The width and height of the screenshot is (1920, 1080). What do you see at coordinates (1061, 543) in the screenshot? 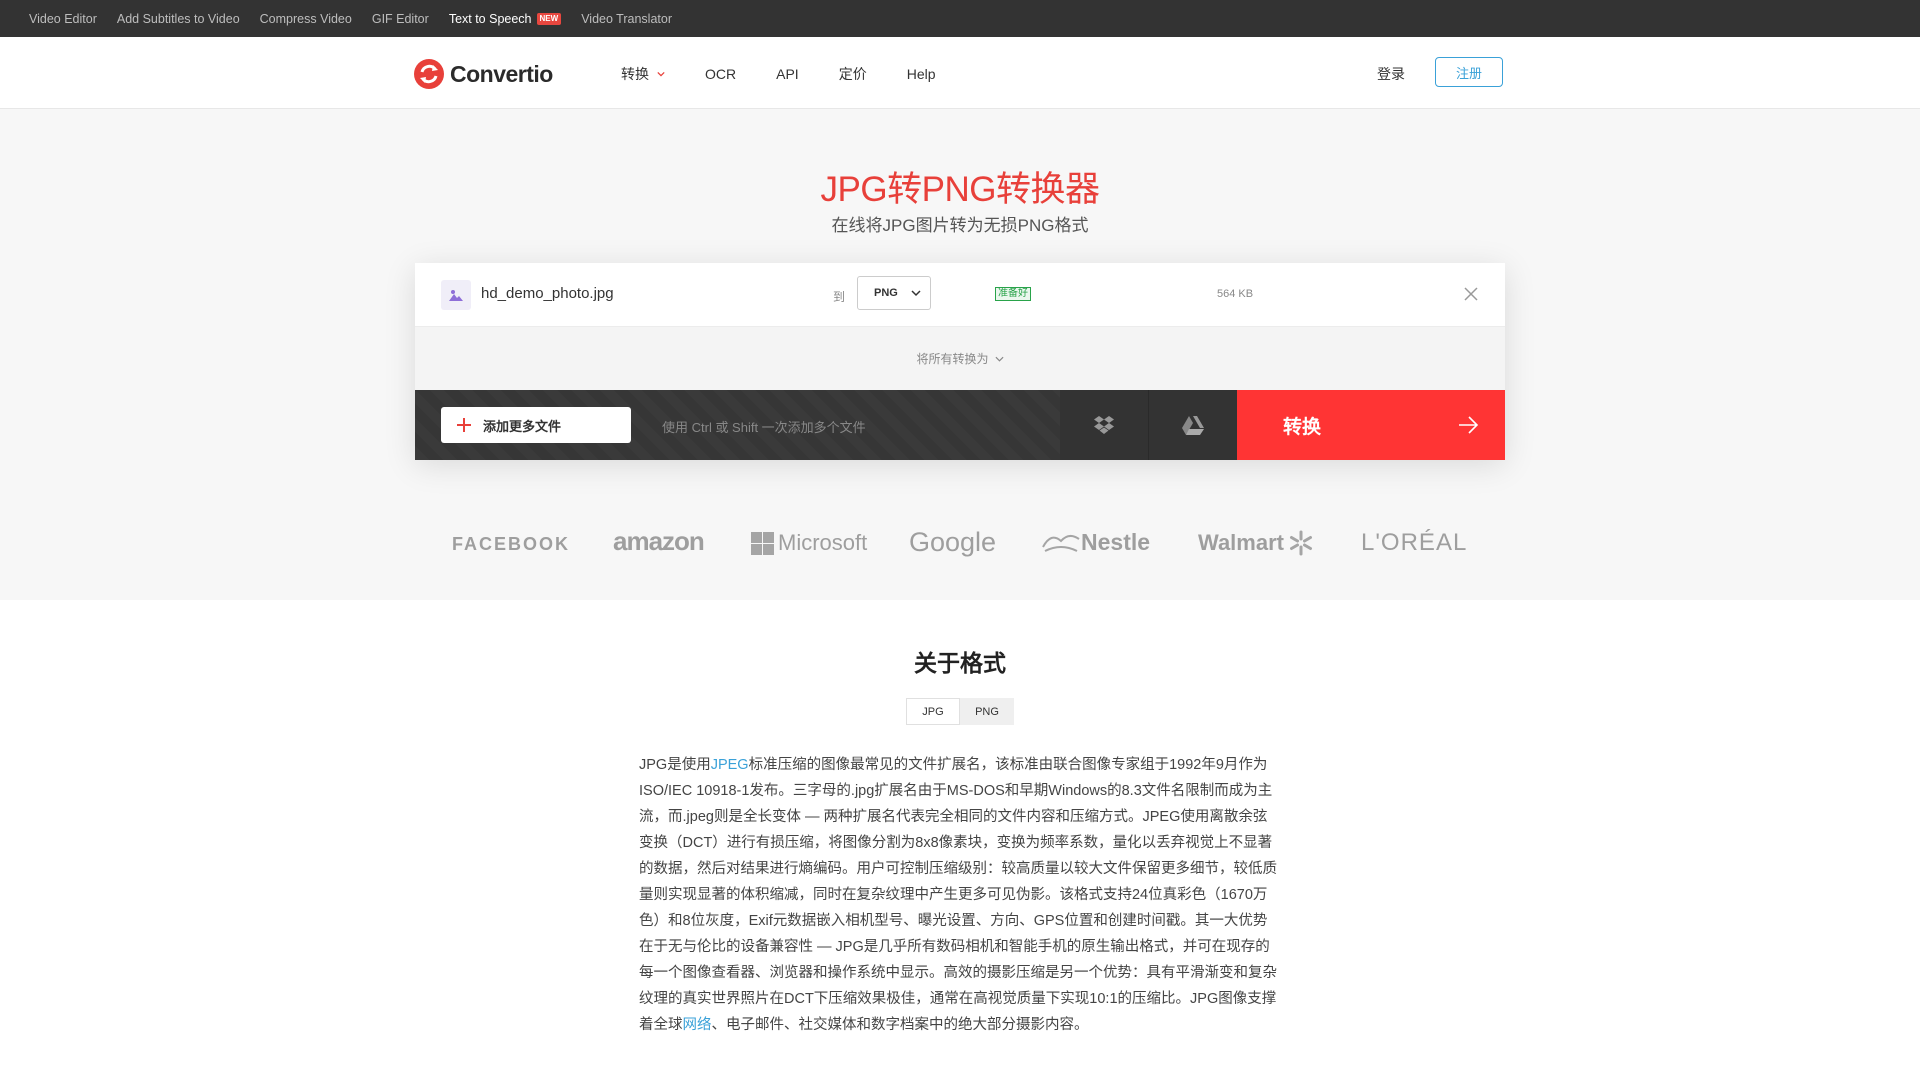
I see `nestle-nest-icon` at bounding box center [1061, 543].